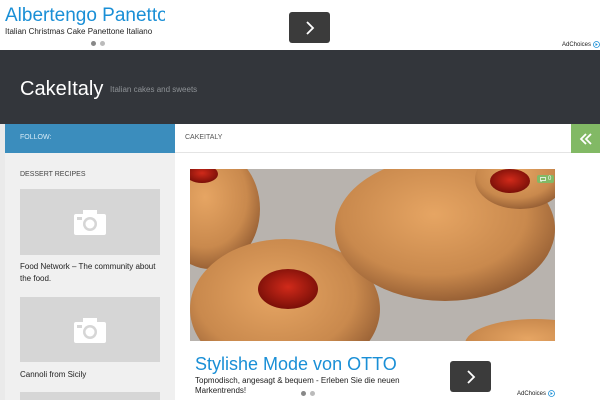  What do you see at coordinates (98, 43) in the screenshot?
I see `top-ad-pagination` at bounding box center [98, 43].